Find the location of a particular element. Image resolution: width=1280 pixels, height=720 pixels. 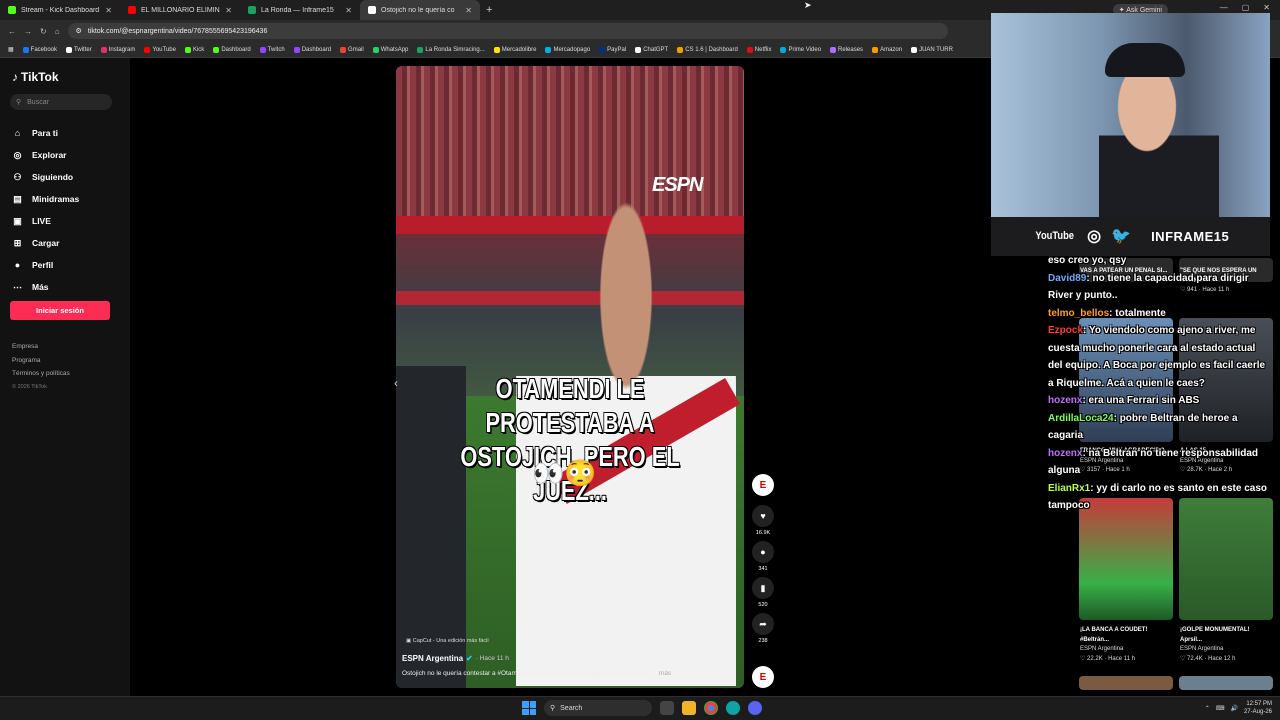

tab-youtube-video: EL MILLONARIO ELIMINADO E ✕ is located at coordinates (180, 10).